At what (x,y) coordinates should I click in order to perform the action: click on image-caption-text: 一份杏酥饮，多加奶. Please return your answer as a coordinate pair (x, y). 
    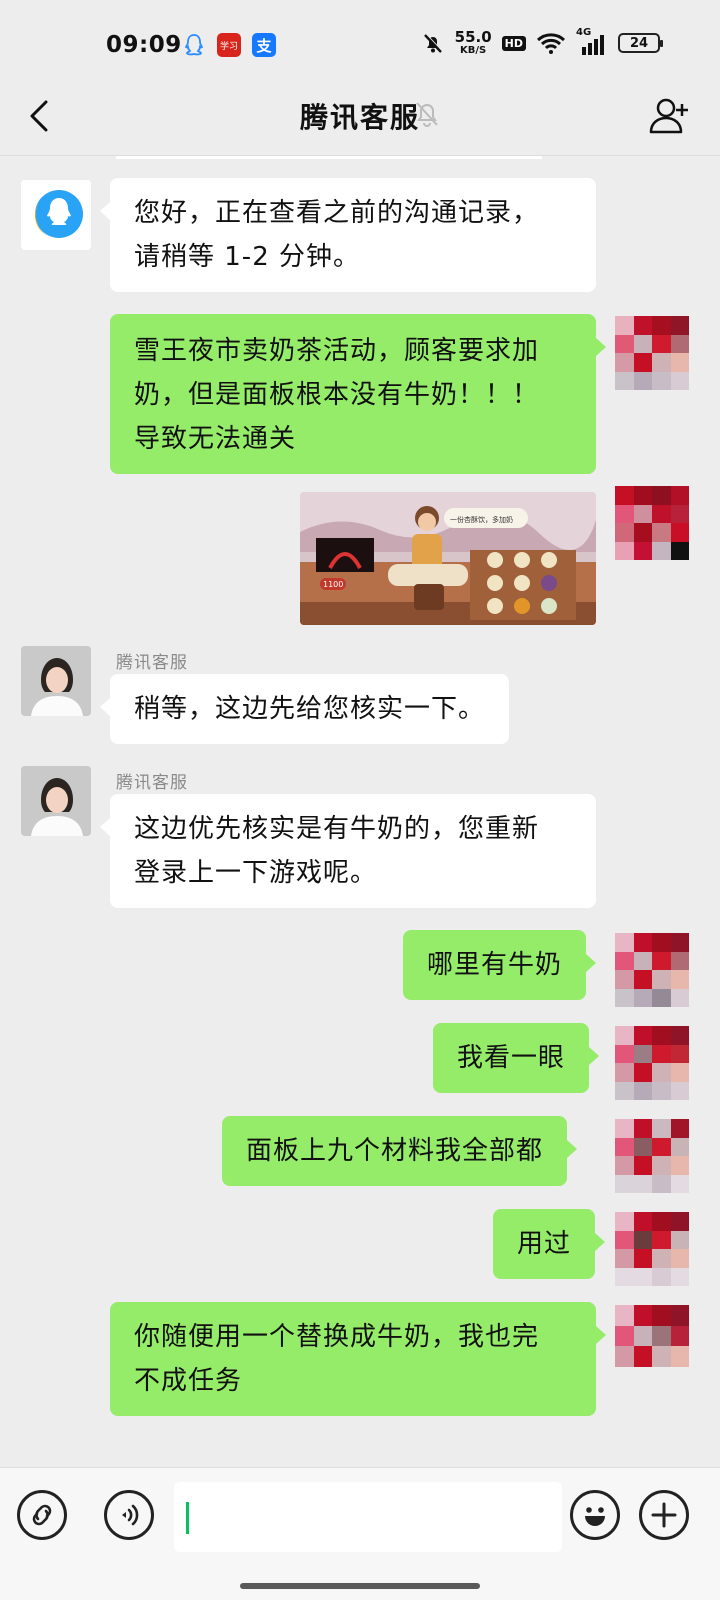
    Looking at the image, I should click on (481, 519).